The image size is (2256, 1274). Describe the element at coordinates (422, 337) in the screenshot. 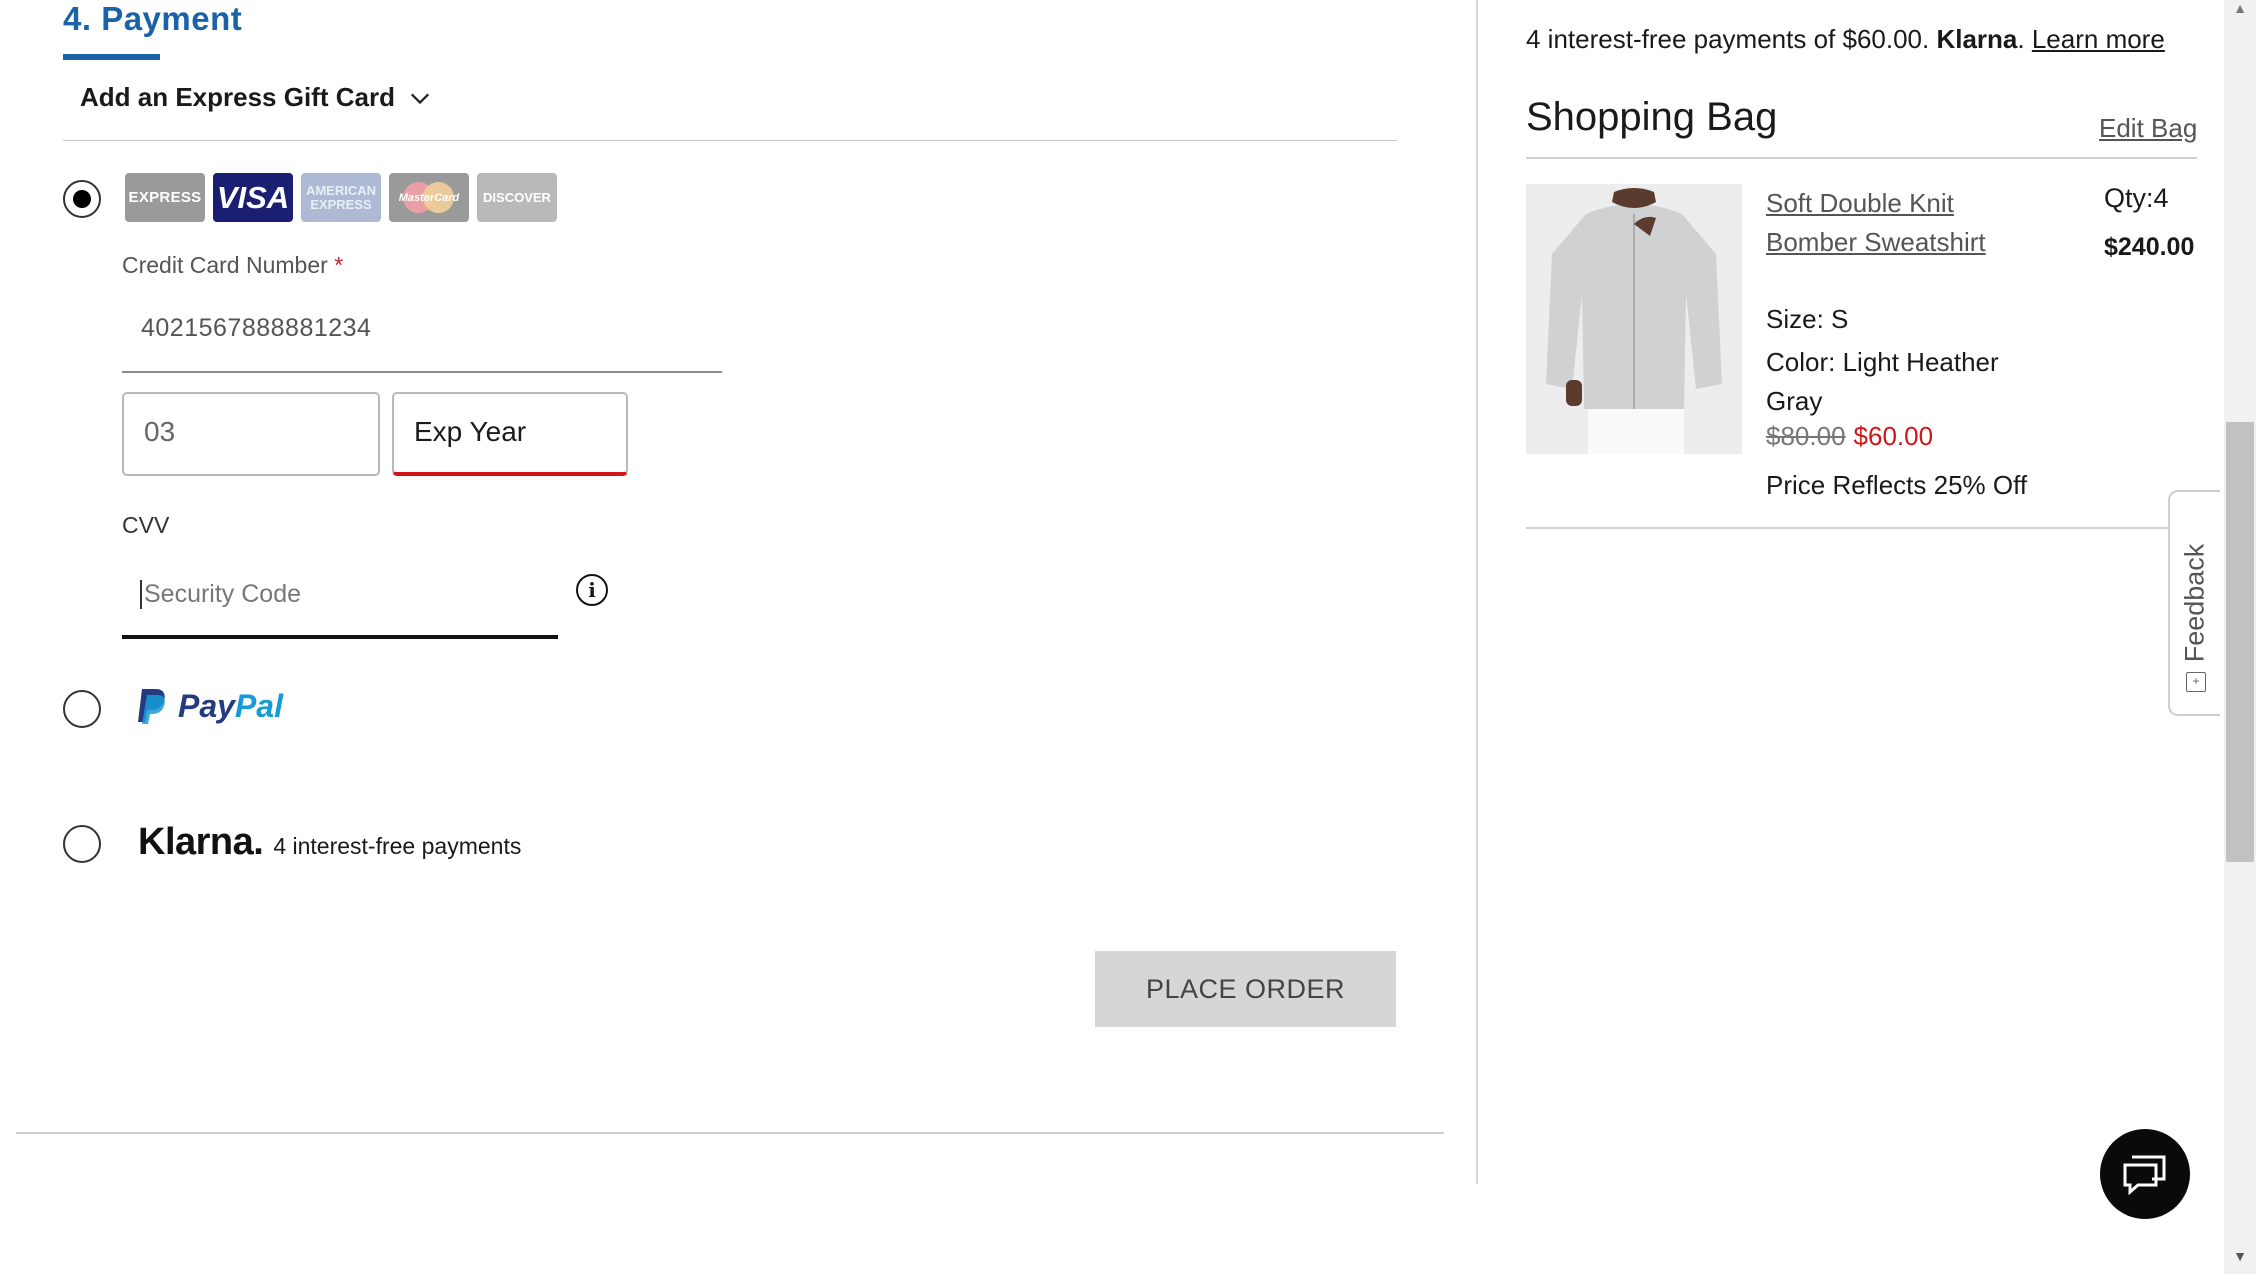

I see `card-number-field: 4021567888881234` at that location.